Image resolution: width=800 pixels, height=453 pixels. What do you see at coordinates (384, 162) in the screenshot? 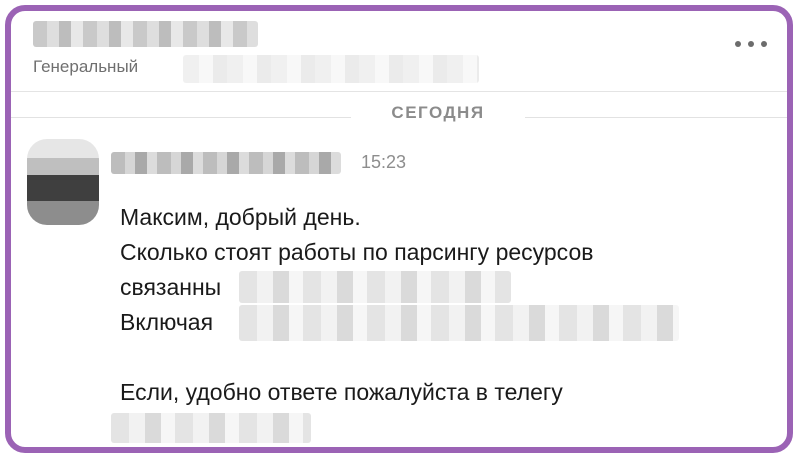
I see `message-time: 15:23` at bounding box center [384, 162].